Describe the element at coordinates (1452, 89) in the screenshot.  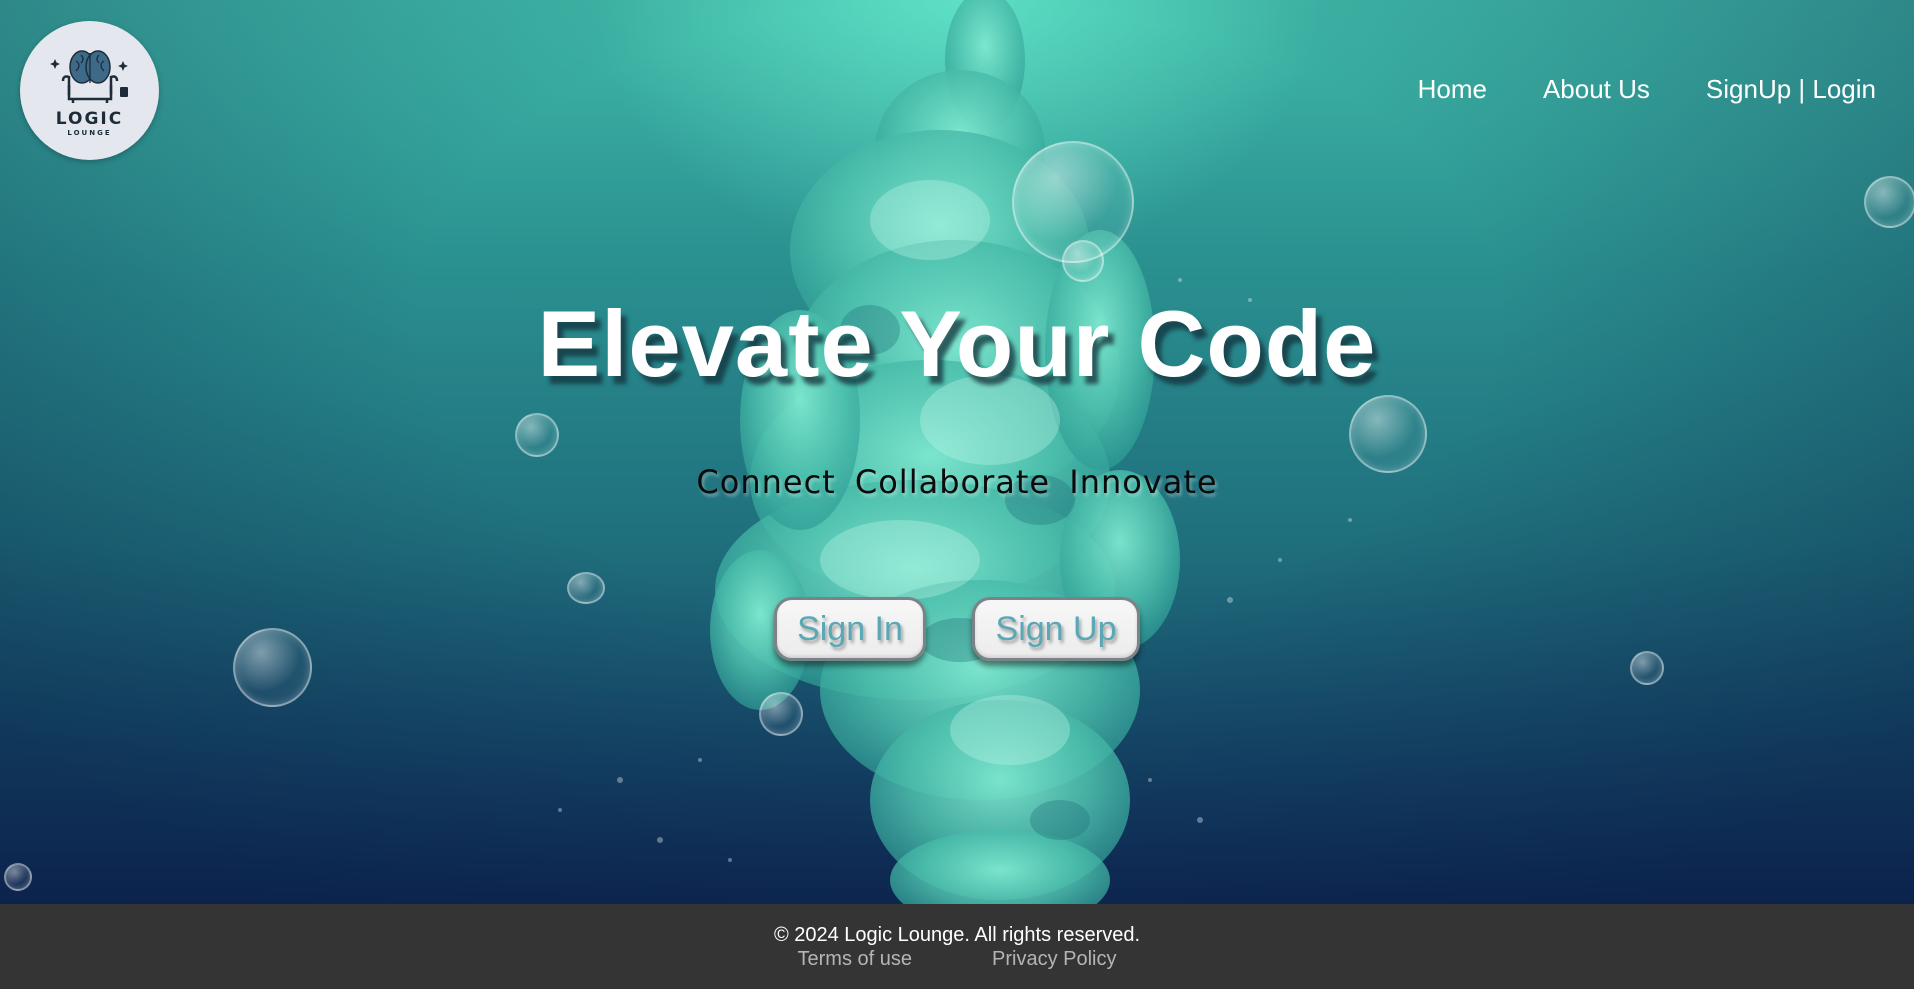
I see `nav-home-link: Home` at that location.